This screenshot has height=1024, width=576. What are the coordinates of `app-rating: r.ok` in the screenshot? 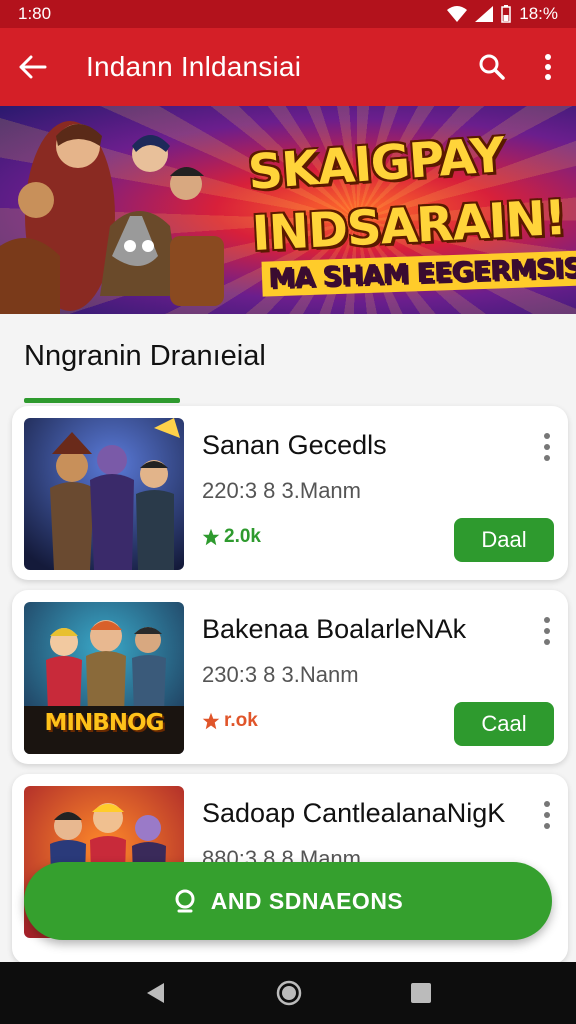 It's located at (230, 721).